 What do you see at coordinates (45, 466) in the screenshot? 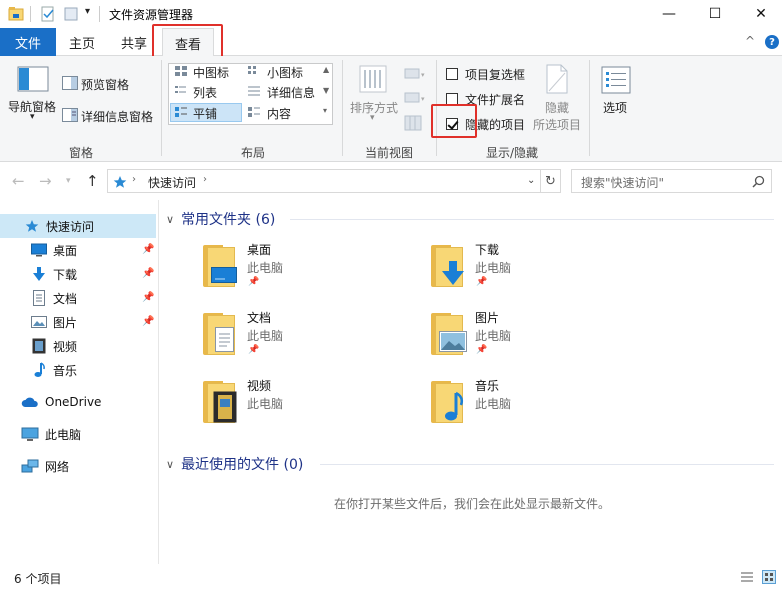
I see `sidebar-item-network: 网络` at bounding box center [45, 466].